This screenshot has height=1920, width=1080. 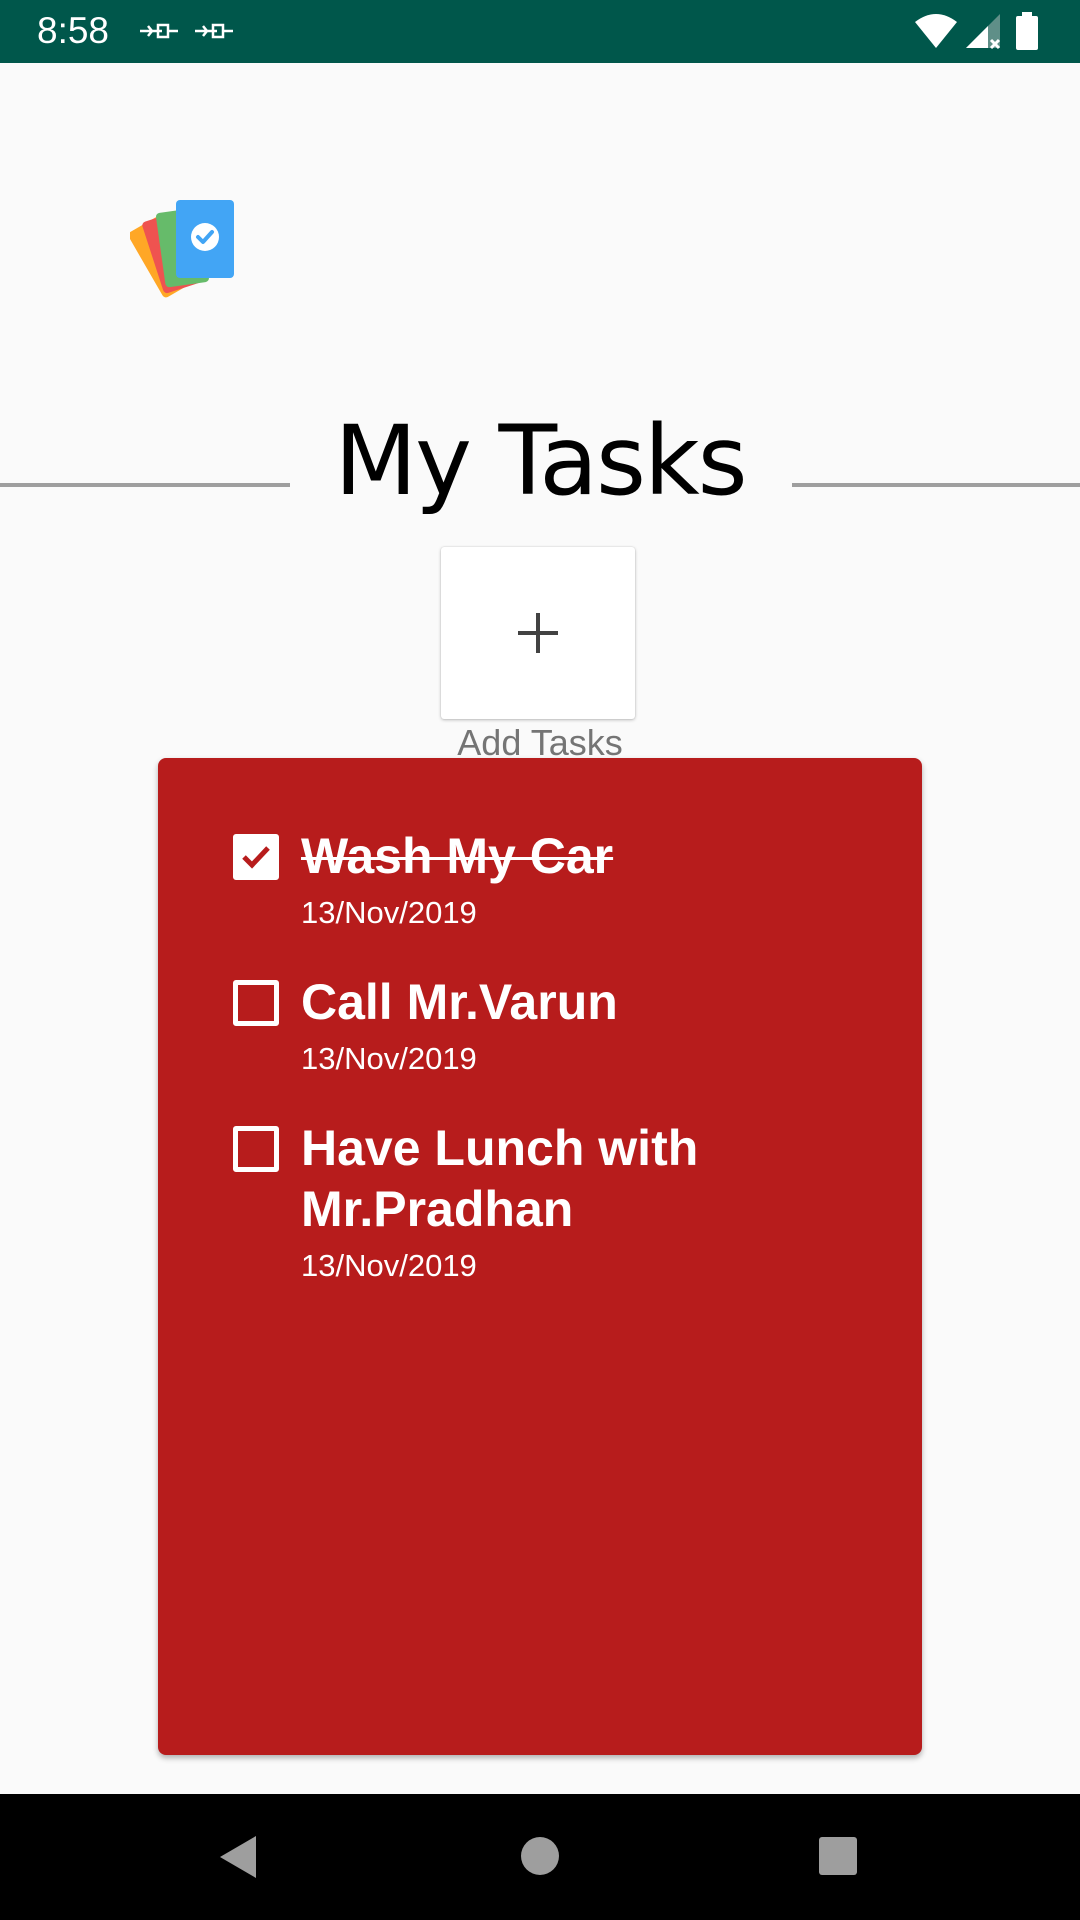 I want to click on add-task-button, so click(x=538, y=633).